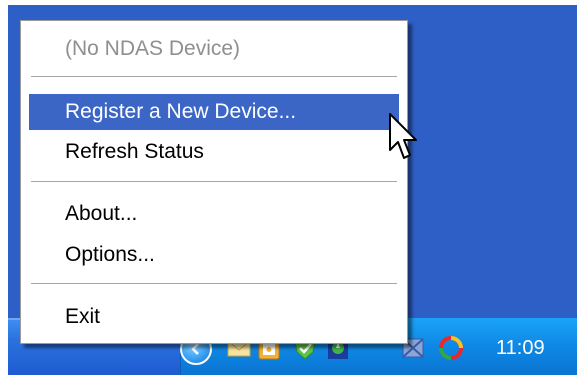  I want to click on swirl-app-icon, so click(451, 348).